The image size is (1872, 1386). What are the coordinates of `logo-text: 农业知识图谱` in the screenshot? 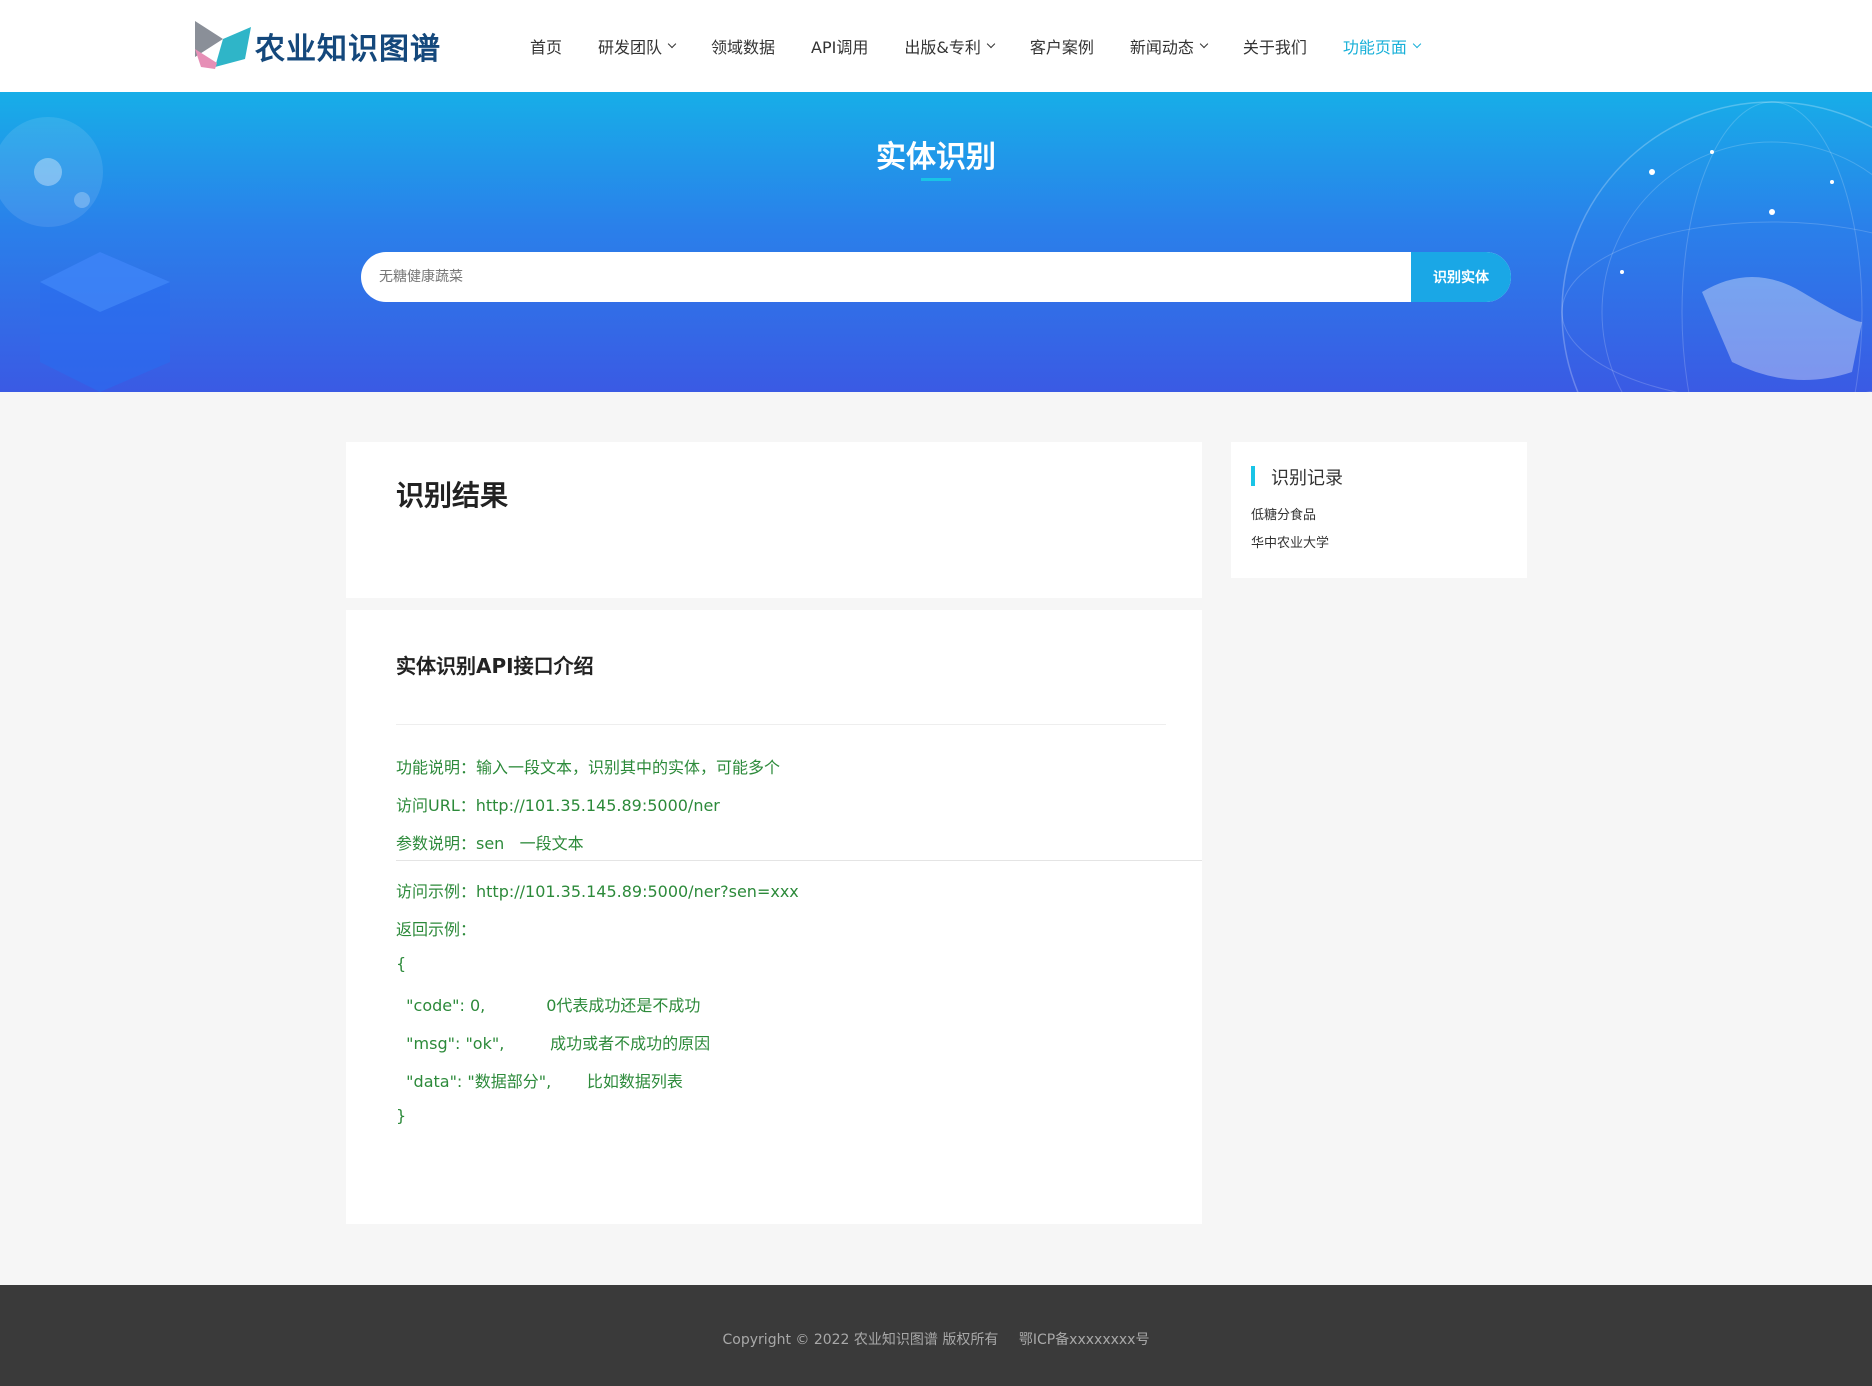 It's located at (348, 49).